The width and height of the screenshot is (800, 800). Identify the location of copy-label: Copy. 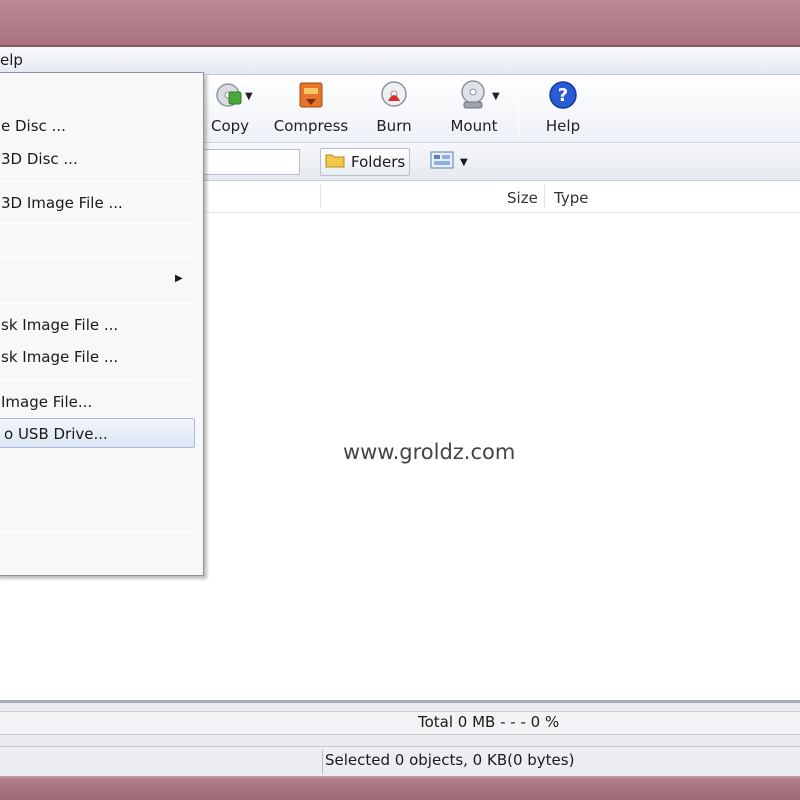
(230, 126).